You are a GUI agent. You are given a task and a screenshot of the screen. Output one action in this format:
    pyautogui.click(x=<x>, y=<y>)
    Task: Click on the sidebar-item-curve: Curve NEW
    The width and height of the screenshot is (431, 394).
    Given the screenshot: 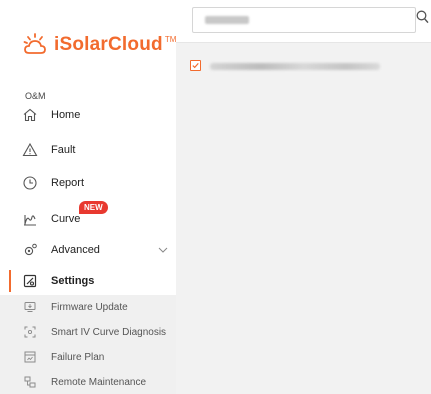 What is the action you would take?
    pyautogui.click(x=88, y=215)
    